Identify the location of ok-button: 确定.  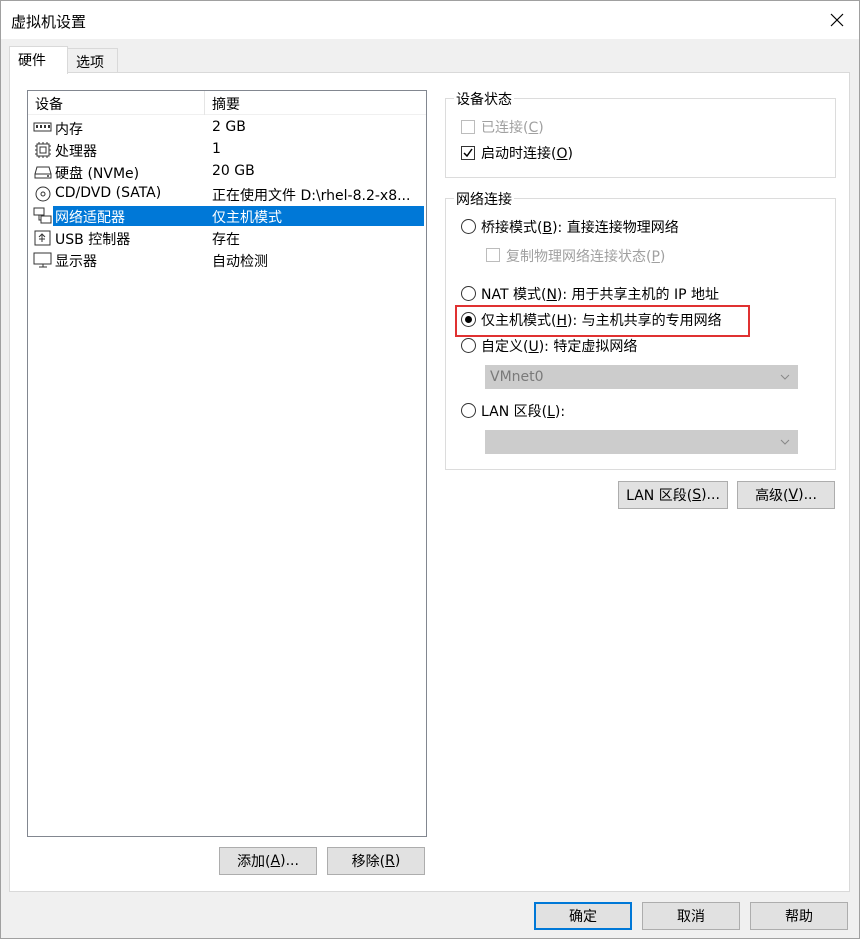
(583, 916).